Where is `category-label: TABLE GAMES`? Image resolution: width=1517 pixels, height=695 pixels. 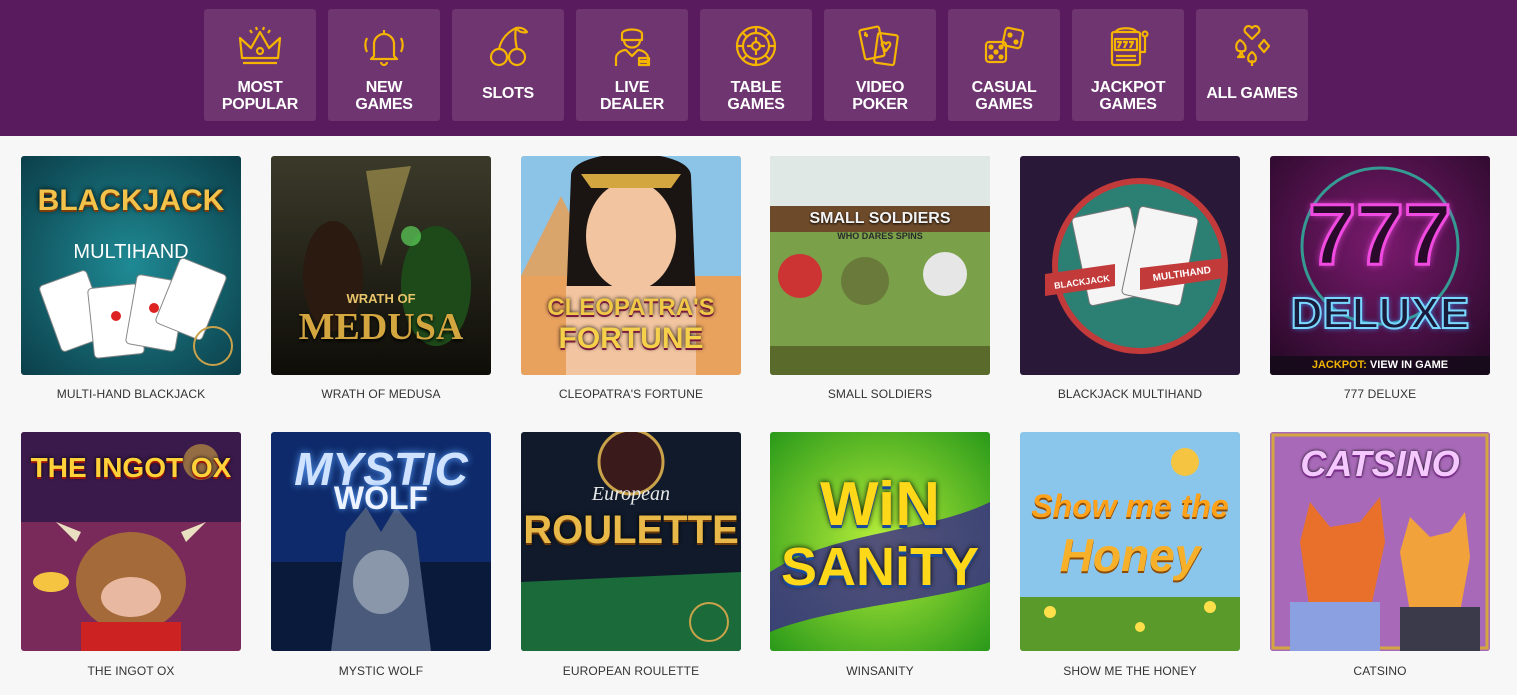 category-label: TABLE GAMES is located at coordinates (756, 96).